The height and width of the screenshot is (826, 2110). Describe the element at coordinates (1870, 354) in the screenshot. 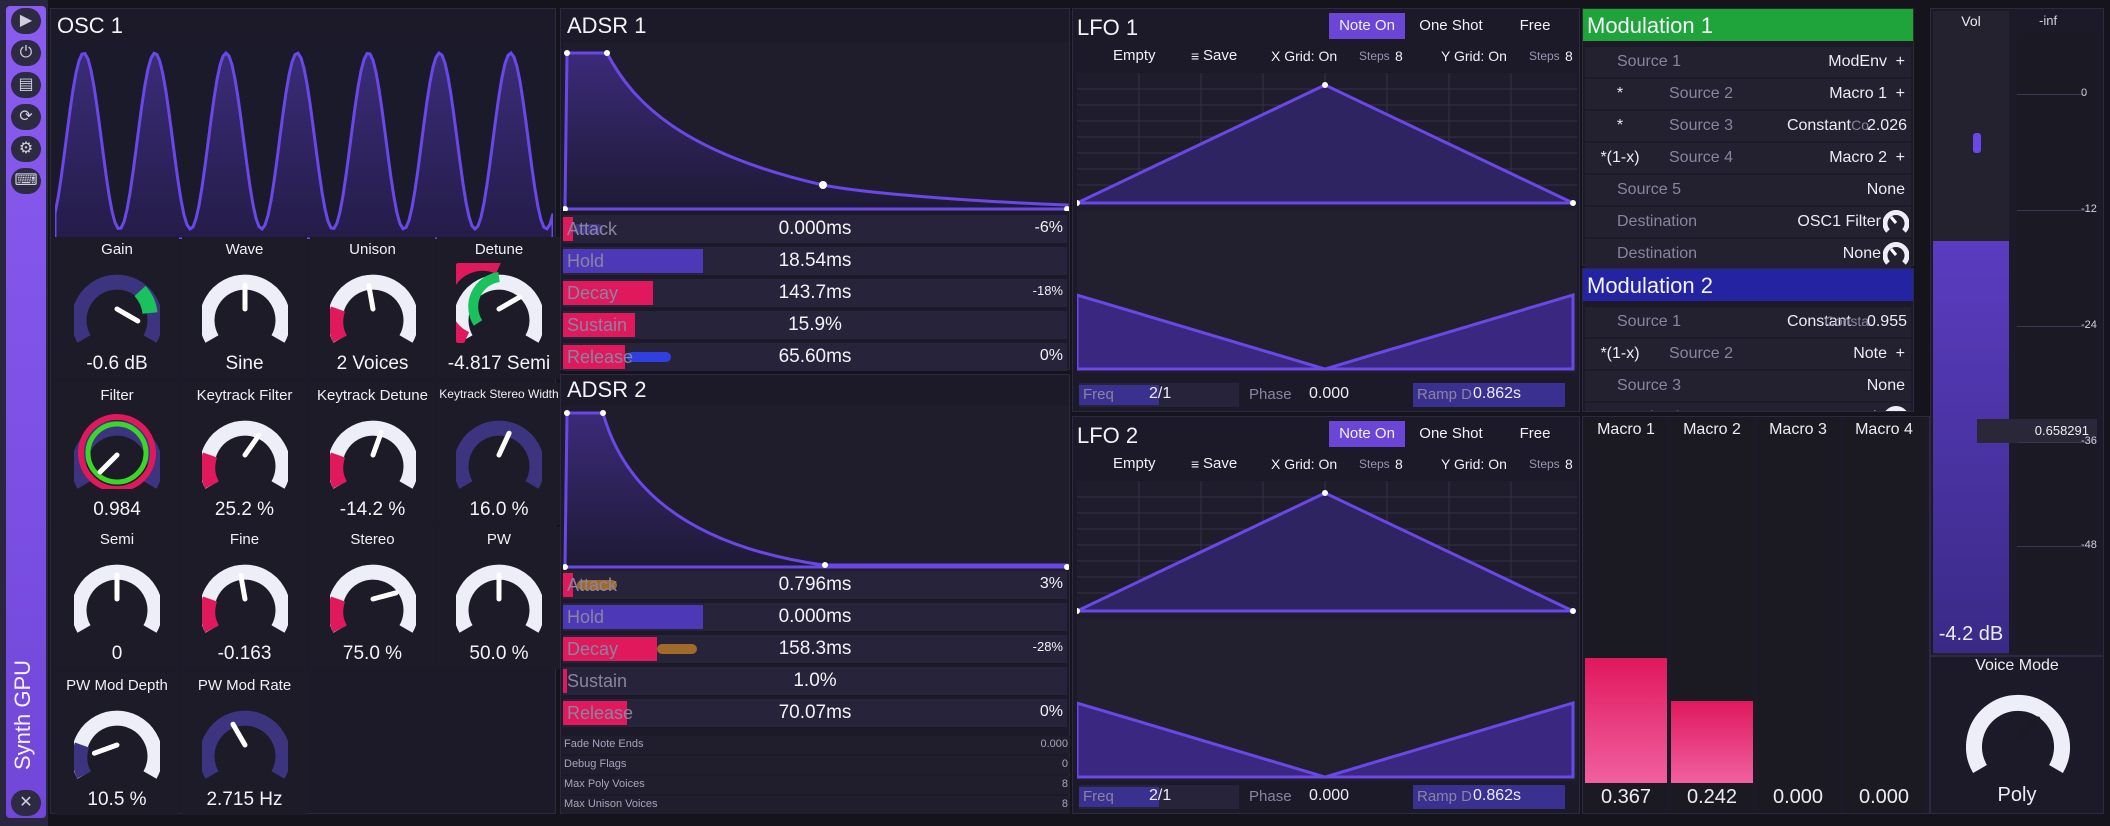

I see `mod-source-value: Note` at that location.